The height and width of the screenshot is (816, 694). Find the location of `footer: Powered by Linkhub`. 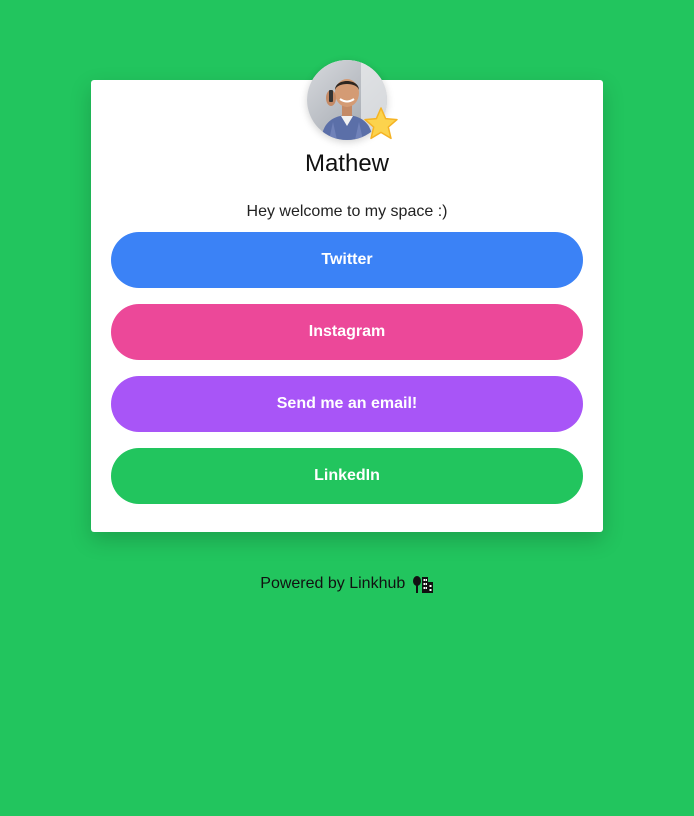

footer: Powered by Linkhub is located at coordinates (347, 584).